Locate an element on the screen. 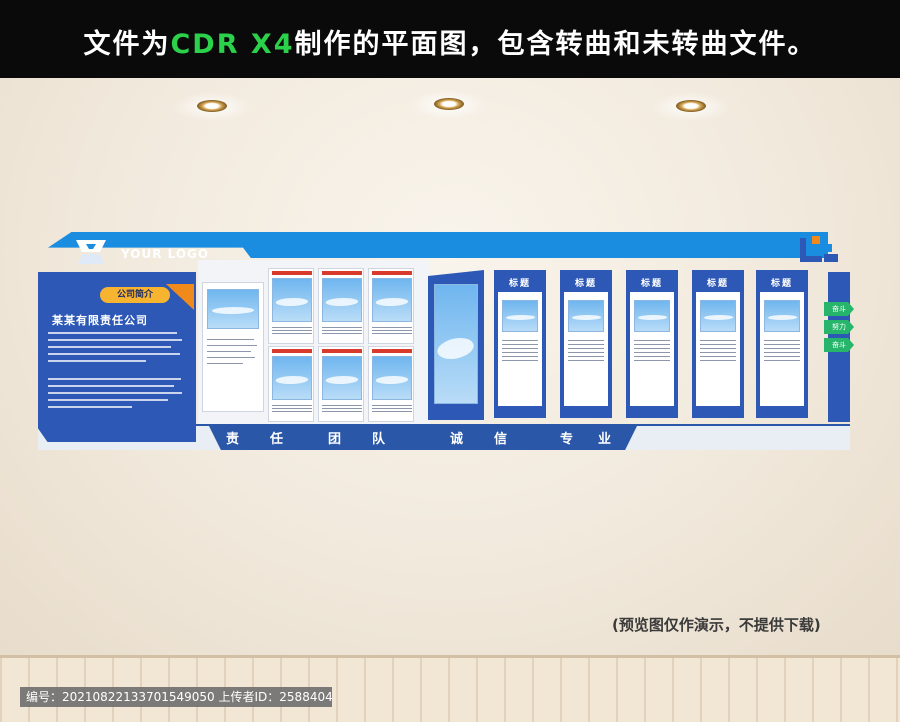 This screenshot has height=722, width=900. caption-prefix: 文件为 is located at coordinates (127, 44).